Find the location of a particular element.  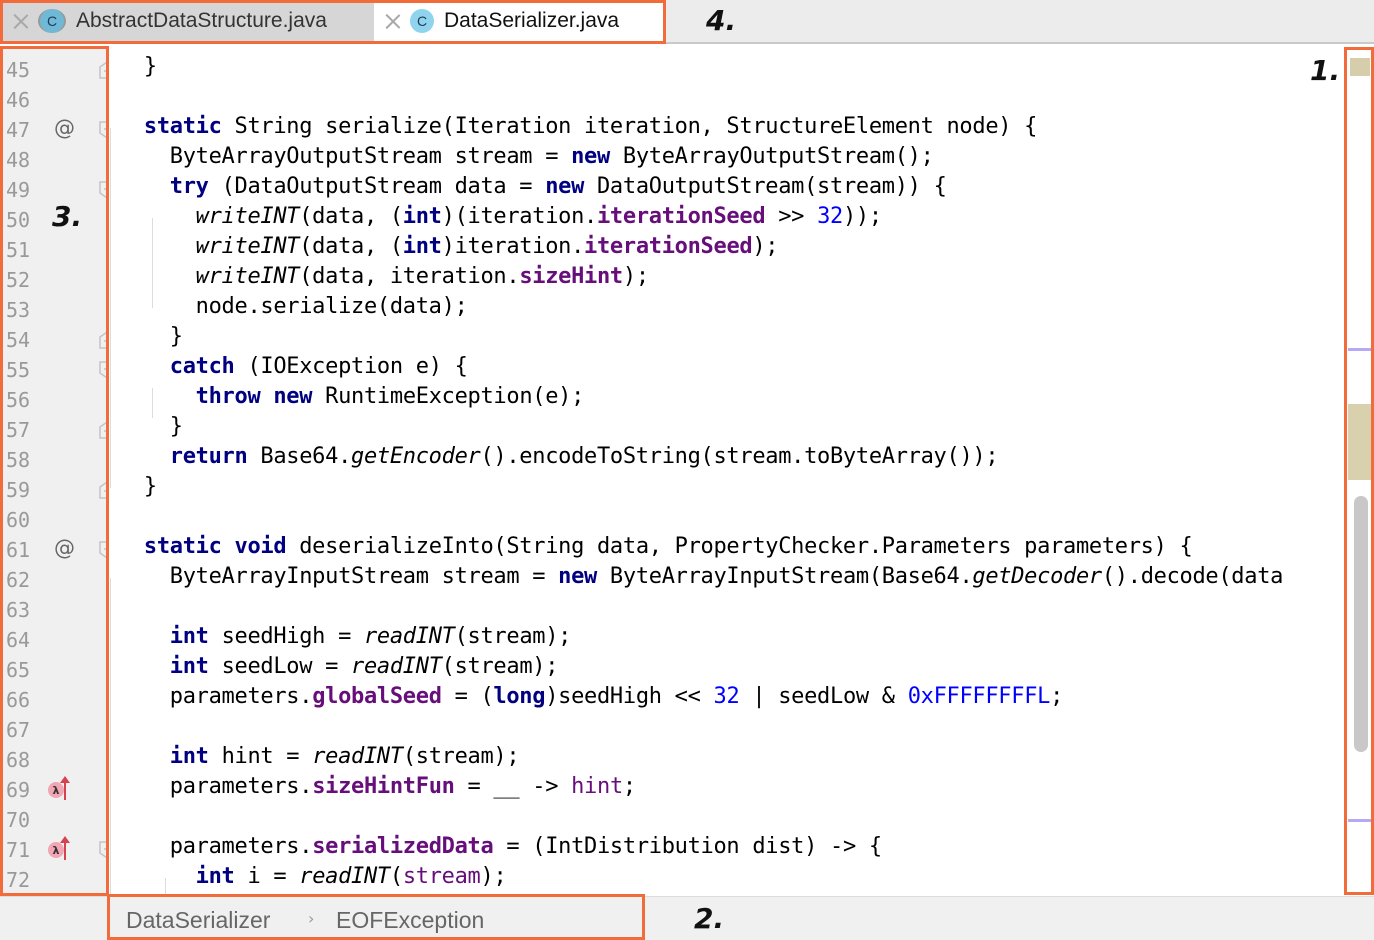

gutter-line: 54 is located at coordinates (57, 337).